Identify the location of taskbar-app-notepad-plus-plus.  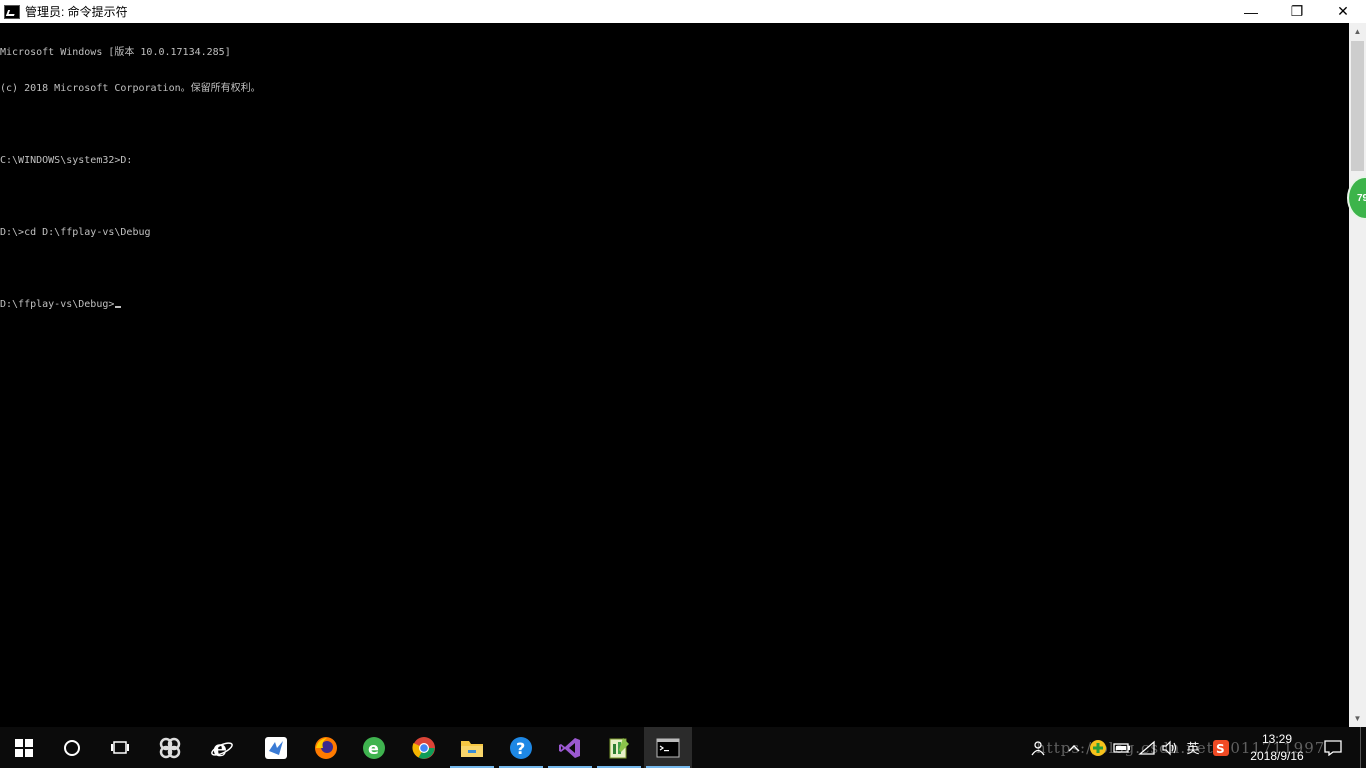
(619, 747).